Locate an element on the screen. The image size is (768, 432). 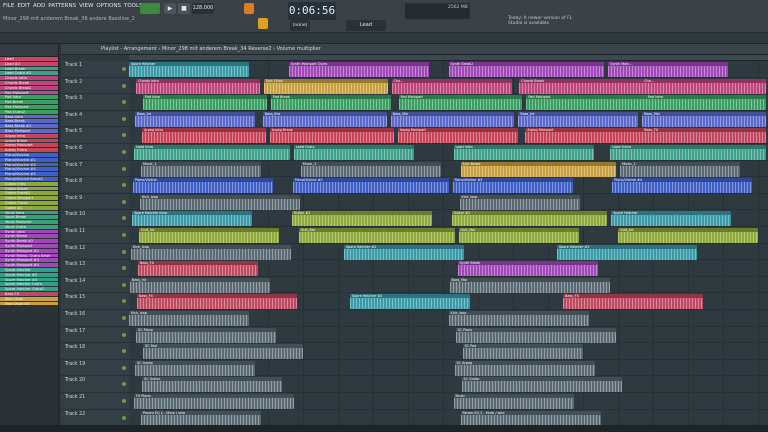
tempo-display: 128.000 is located at coordinates (203, 8).